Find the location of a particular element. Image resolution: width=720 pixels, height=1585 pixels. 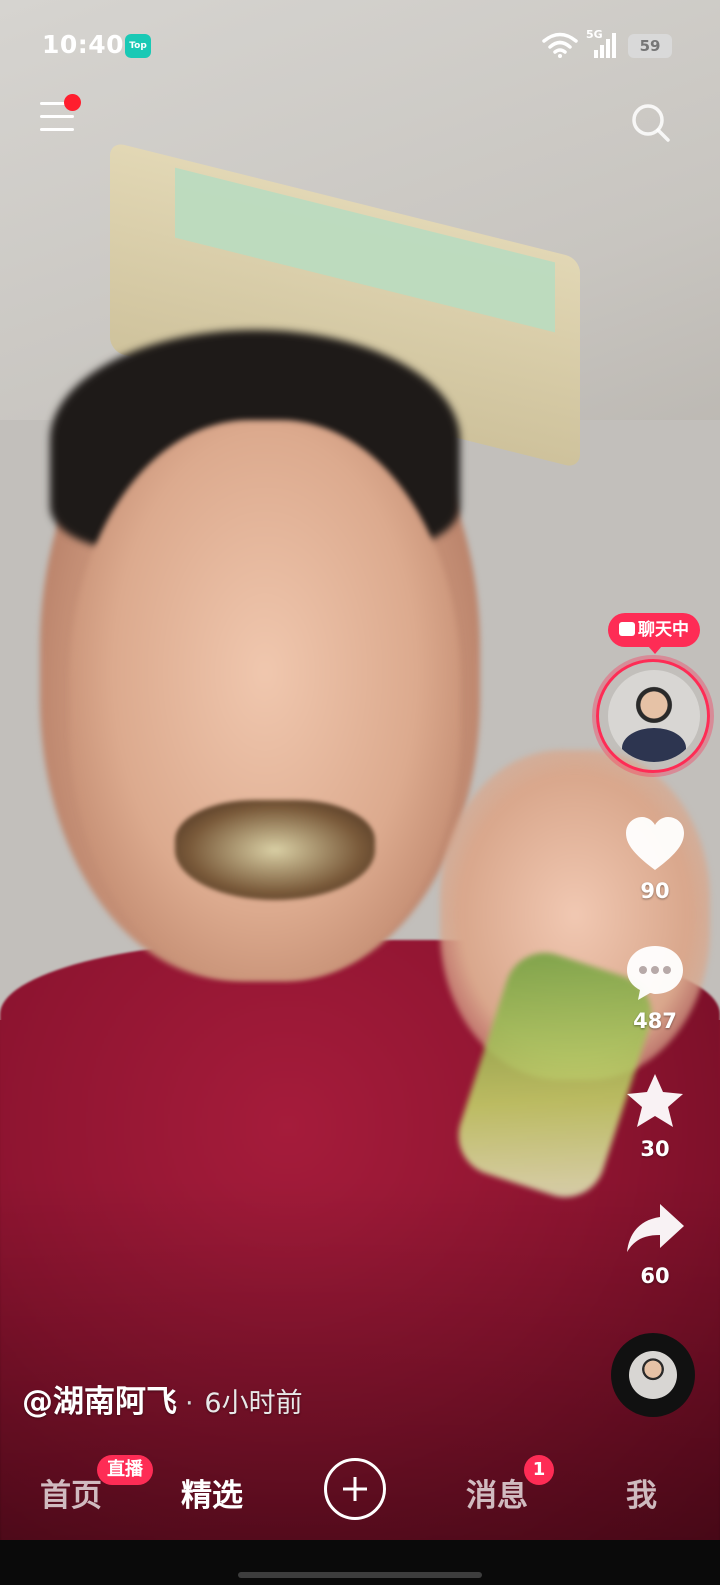

search-icon is located at coordinates (650, 122).